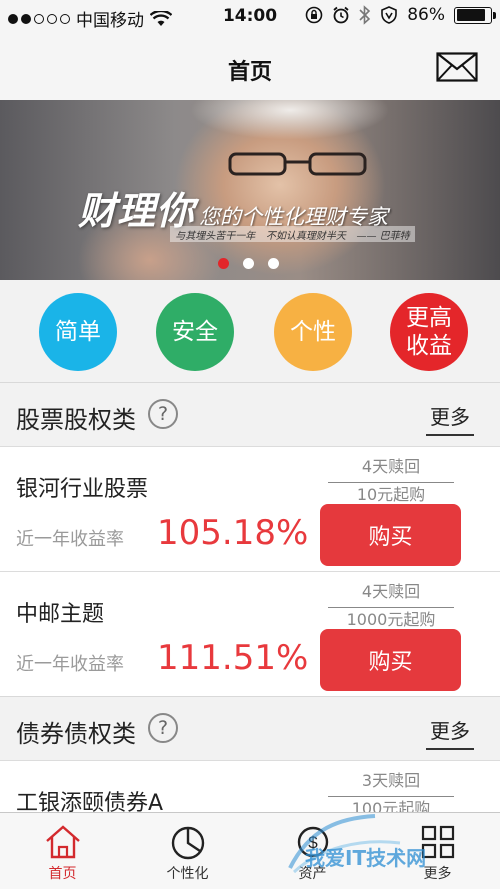 This screenshot has height=889, width=500. I want to click on annual-return: 105.18%, so click(233, 533).